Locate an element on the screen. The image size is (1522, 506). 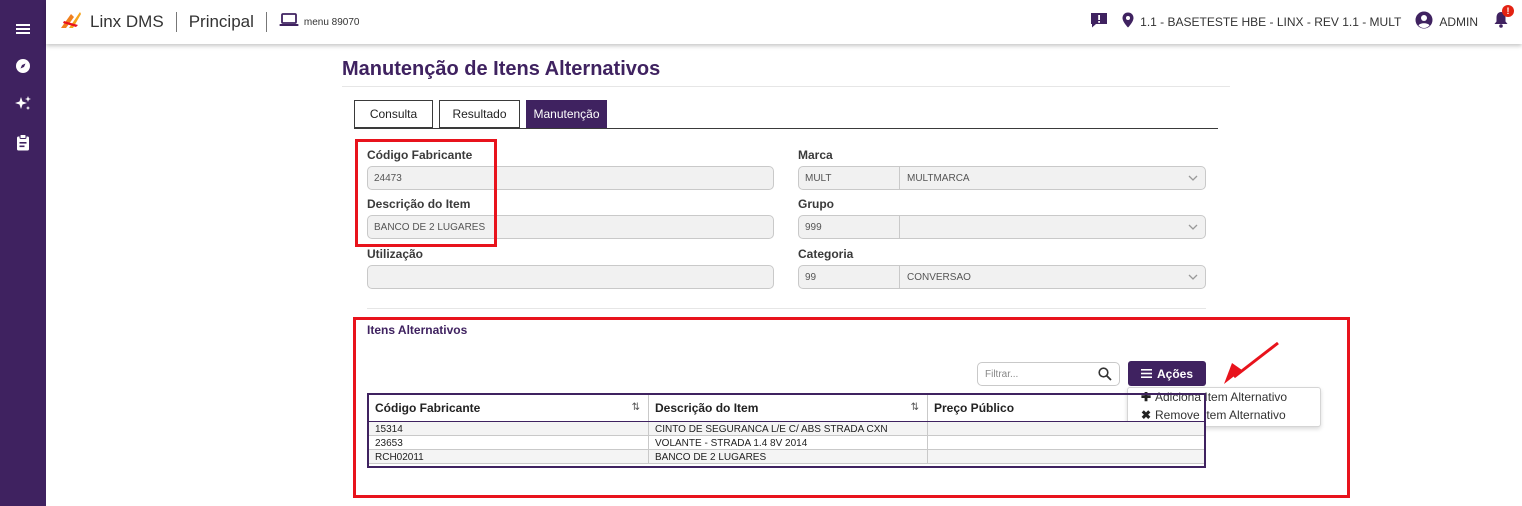
sparkles-icon is located at coordinates (23, 104).